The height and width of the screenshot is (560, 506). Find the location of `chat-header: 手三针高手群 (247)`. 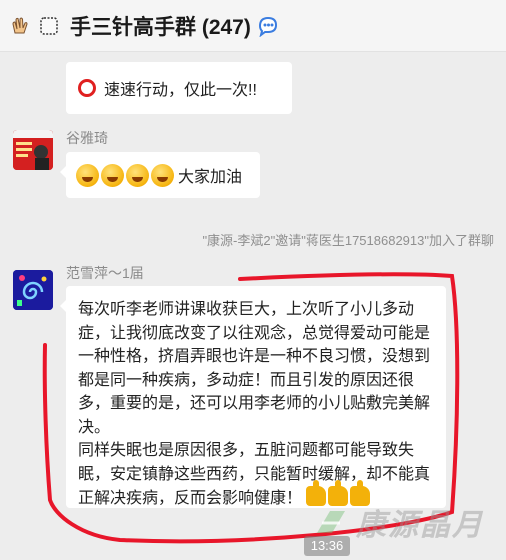

chat-header: 手三针高手群 (247) is located at coordinates (253, 26).